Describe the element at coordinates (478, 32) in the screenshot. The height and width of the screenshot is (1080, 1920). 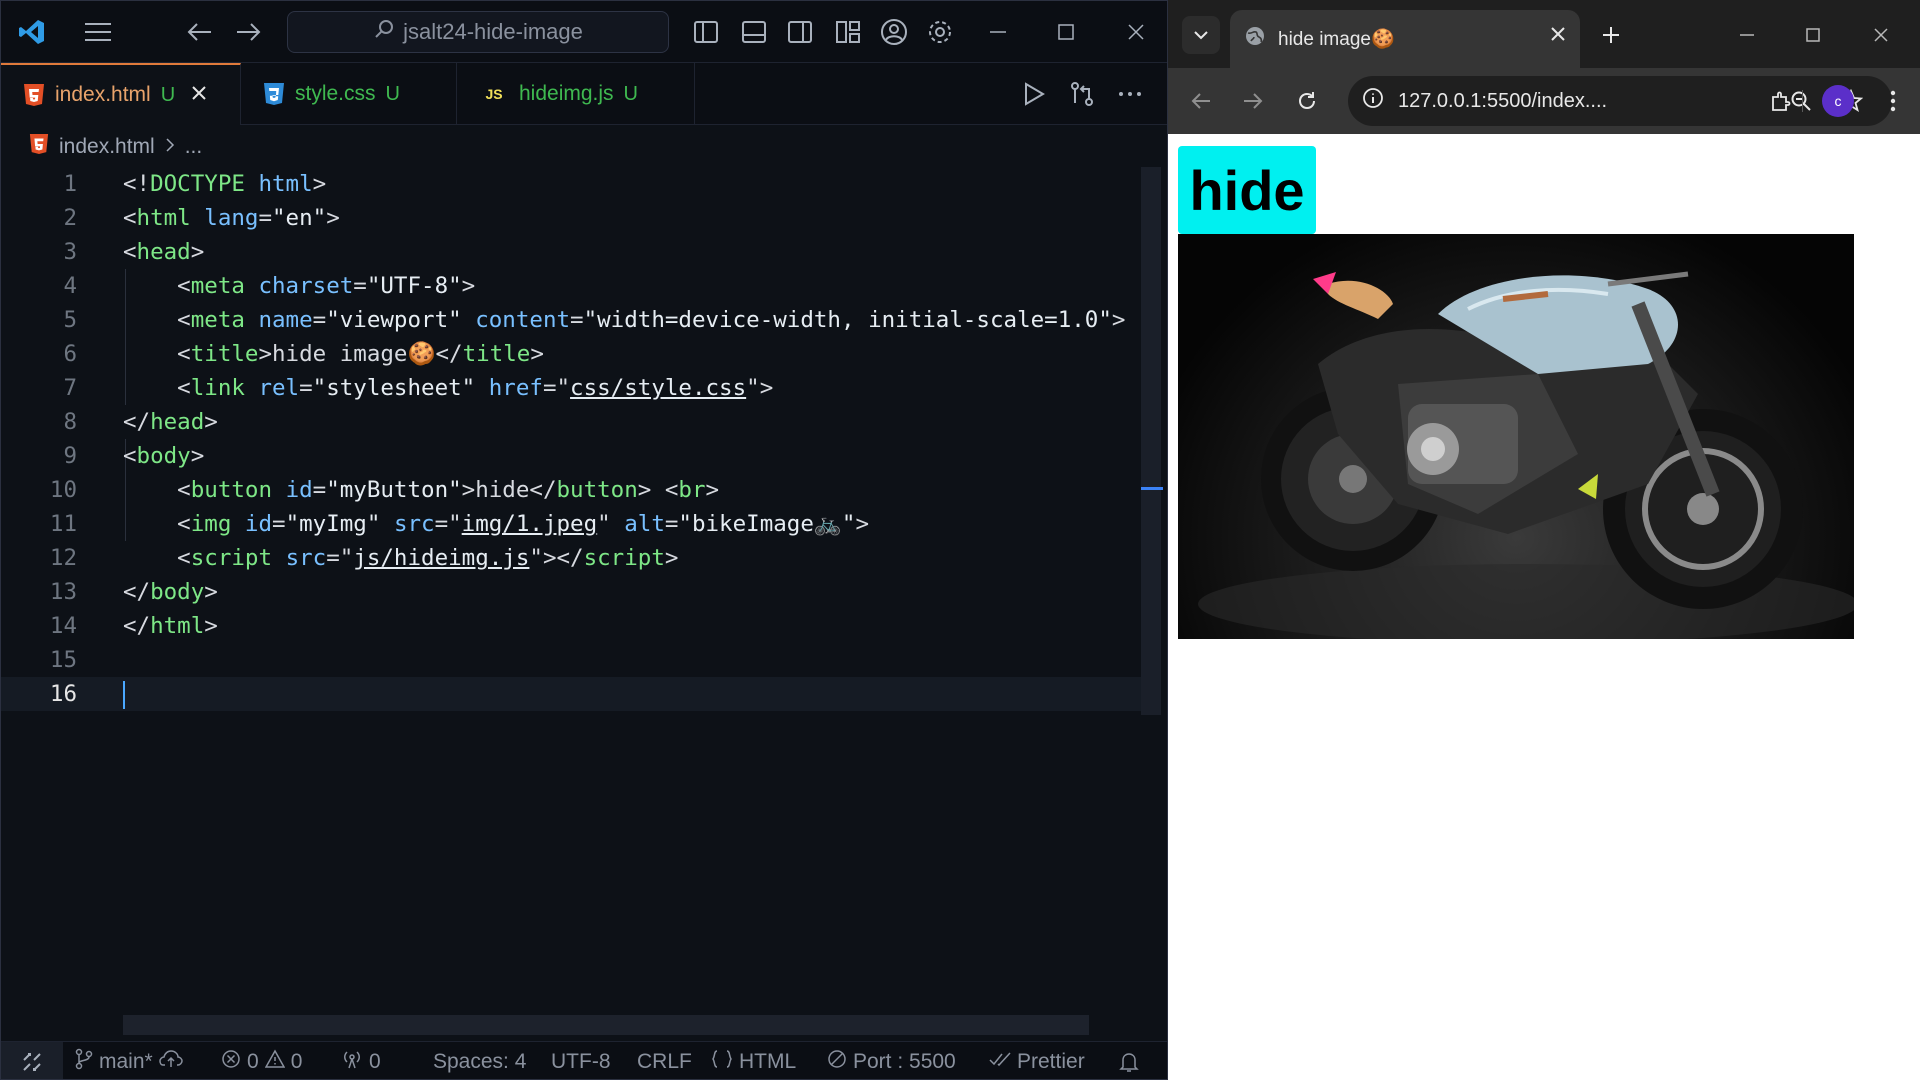
I see `command-center-search: jsalt24-hide-image` at that location.